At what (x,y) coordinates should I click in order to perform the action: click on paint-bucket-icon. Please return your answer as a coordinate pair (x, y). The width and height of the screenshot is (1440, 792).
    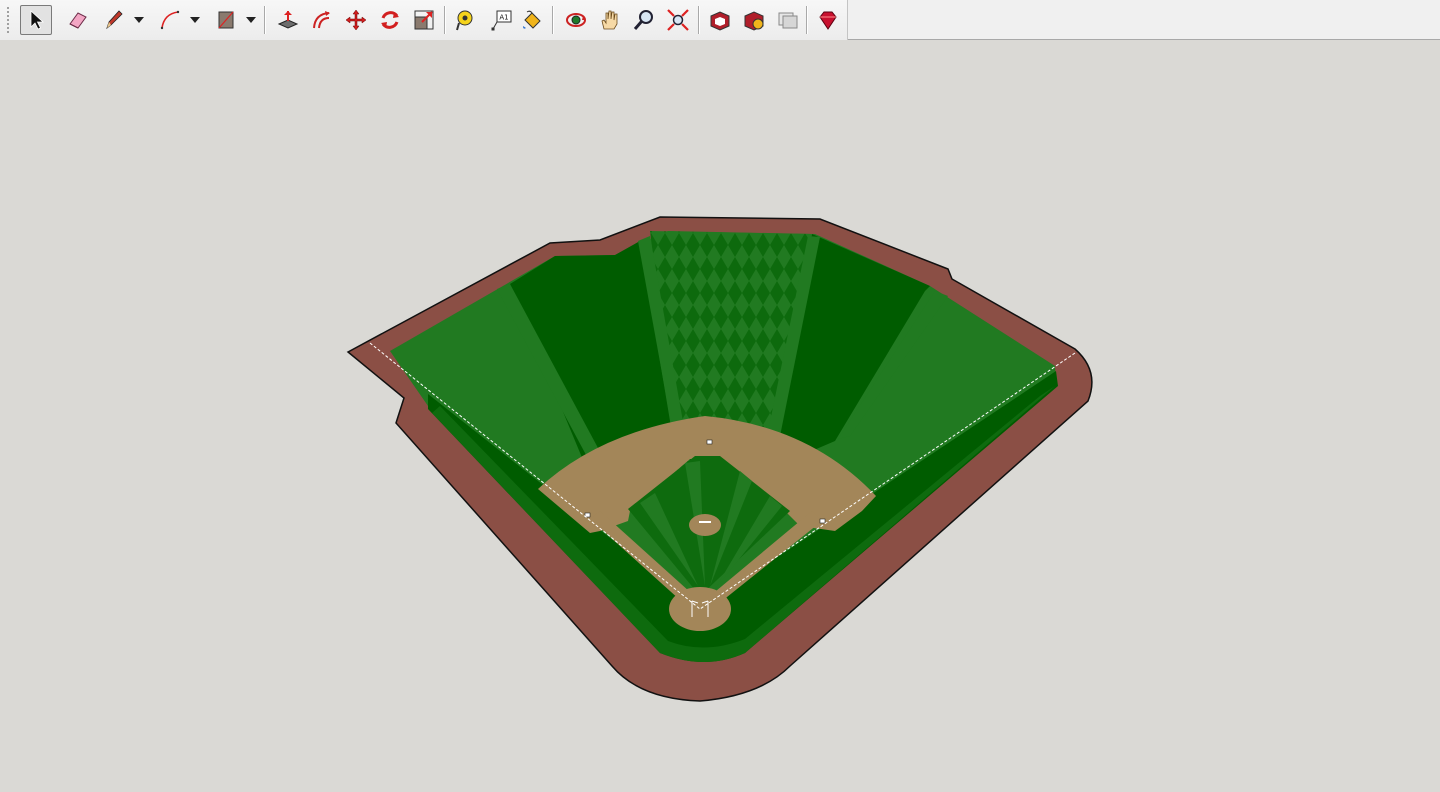
    Looking at the image, I should click on (532, 19).